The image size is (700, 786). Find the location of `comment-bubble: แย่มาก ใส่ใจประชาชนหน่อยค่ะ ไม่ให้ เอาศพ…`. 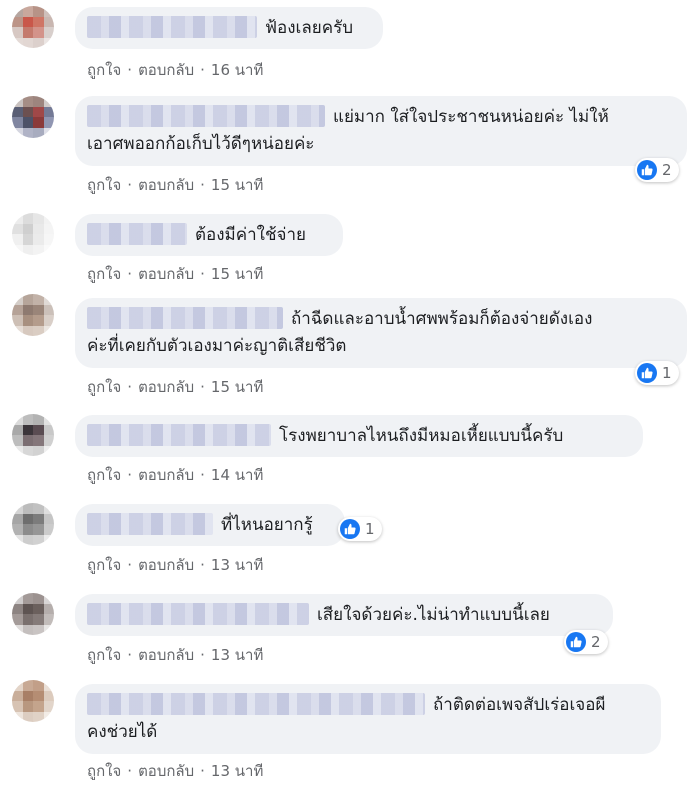

comment-bubble: แย่มาก ใส่ใจประชาชนหน่อยค่ะ ไม่ให้ เอาศพ… is located at coordinates (381, 131).